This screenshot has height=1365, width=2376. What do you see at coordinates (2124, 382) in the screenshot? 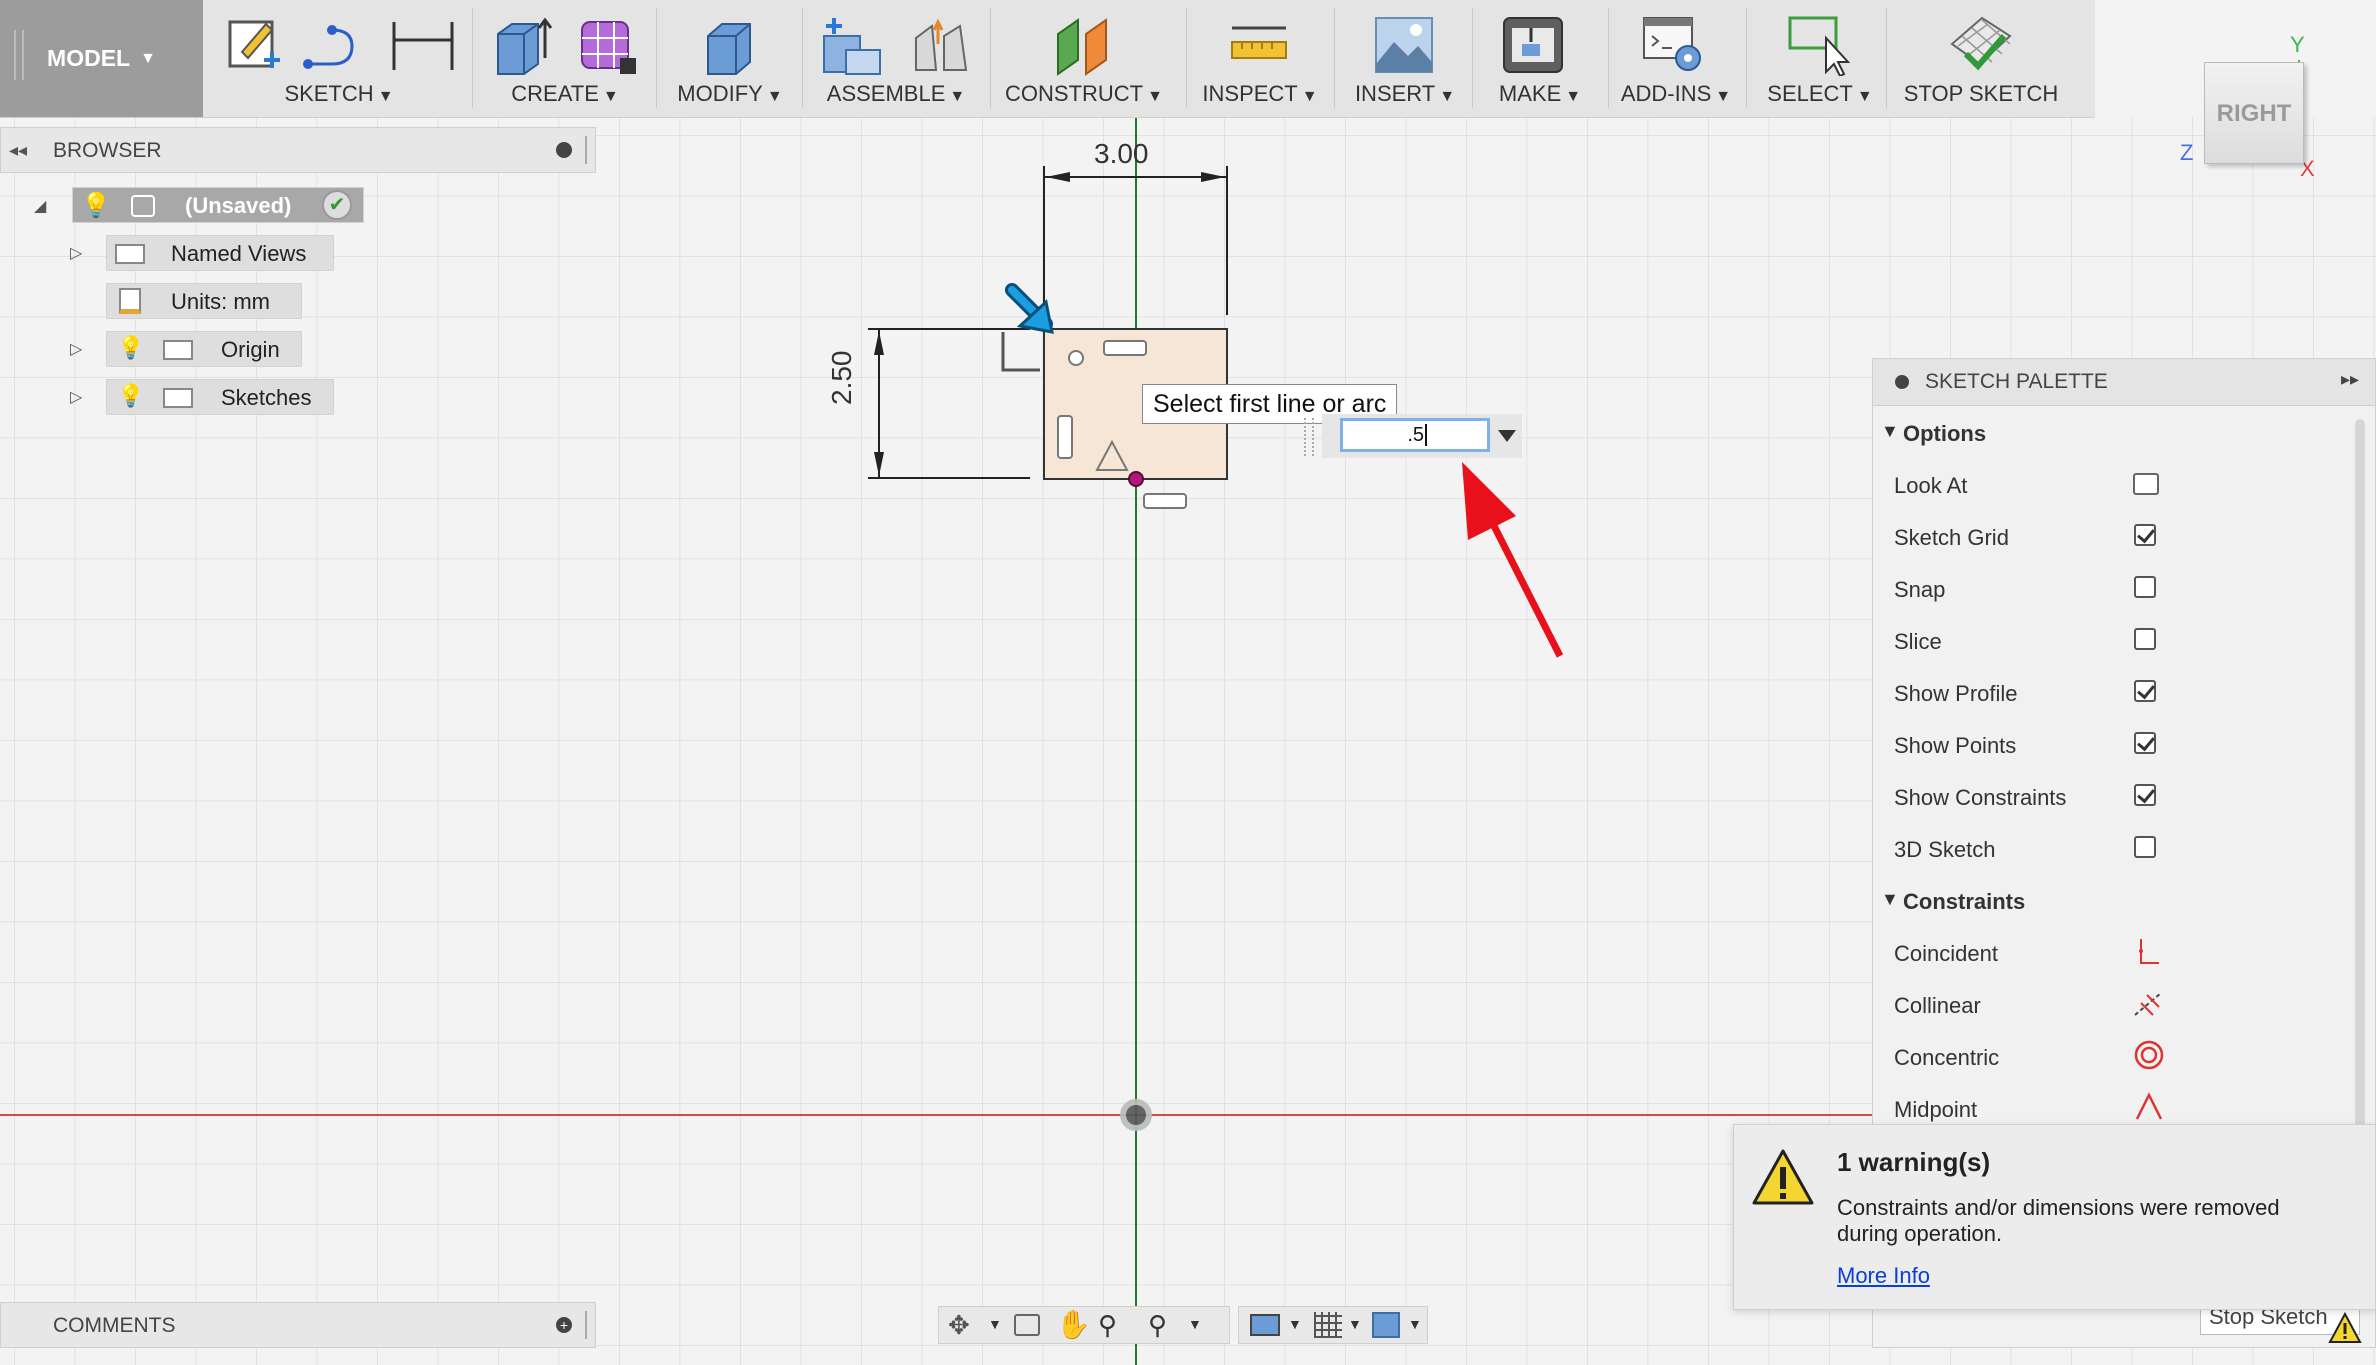
I see `sketch-palette-header: SKETCH PALETTE ▸▸` at bounding box center [2124, 382].